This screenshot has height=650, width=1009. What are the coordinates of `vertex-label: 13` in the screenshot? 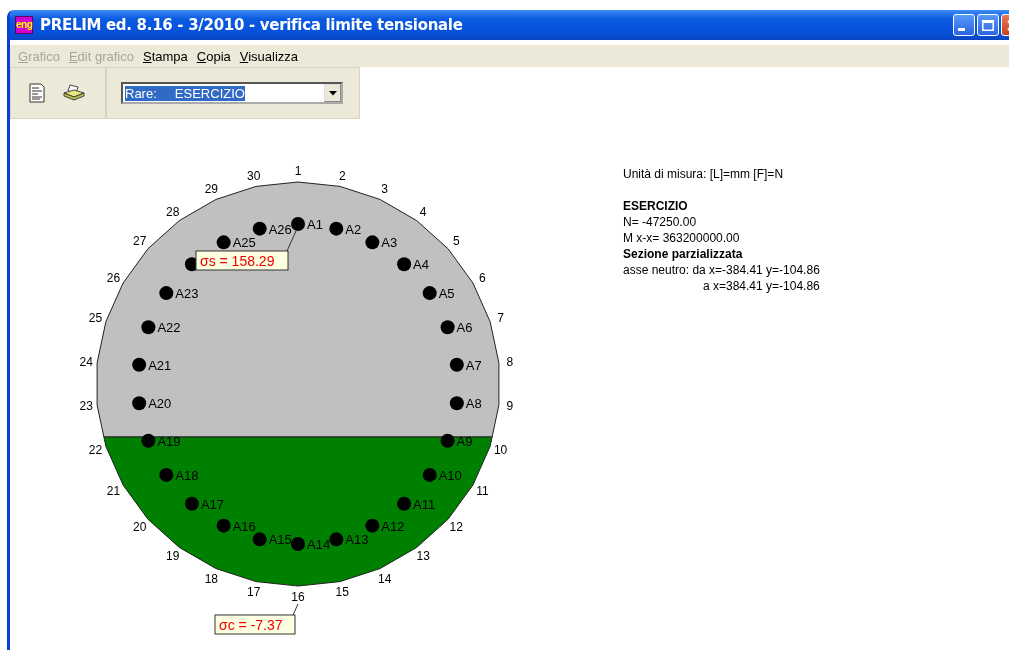 It's located at (423, 556).